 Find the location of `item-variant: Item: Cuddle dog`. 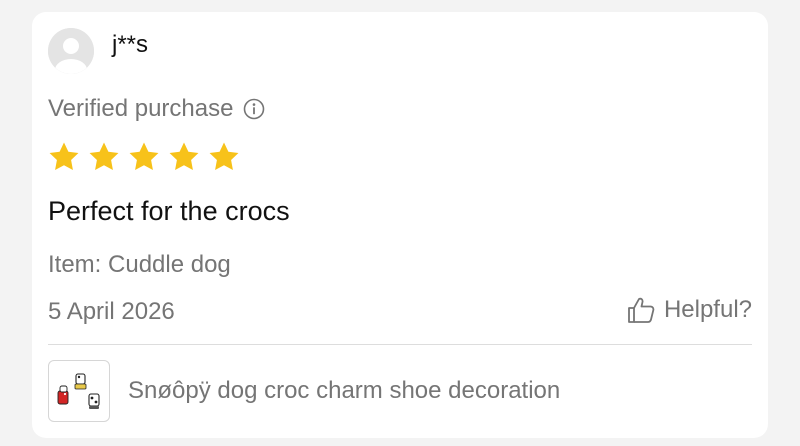

item-variant: Item: Cuddle dog is located at coordinates (139, 264).